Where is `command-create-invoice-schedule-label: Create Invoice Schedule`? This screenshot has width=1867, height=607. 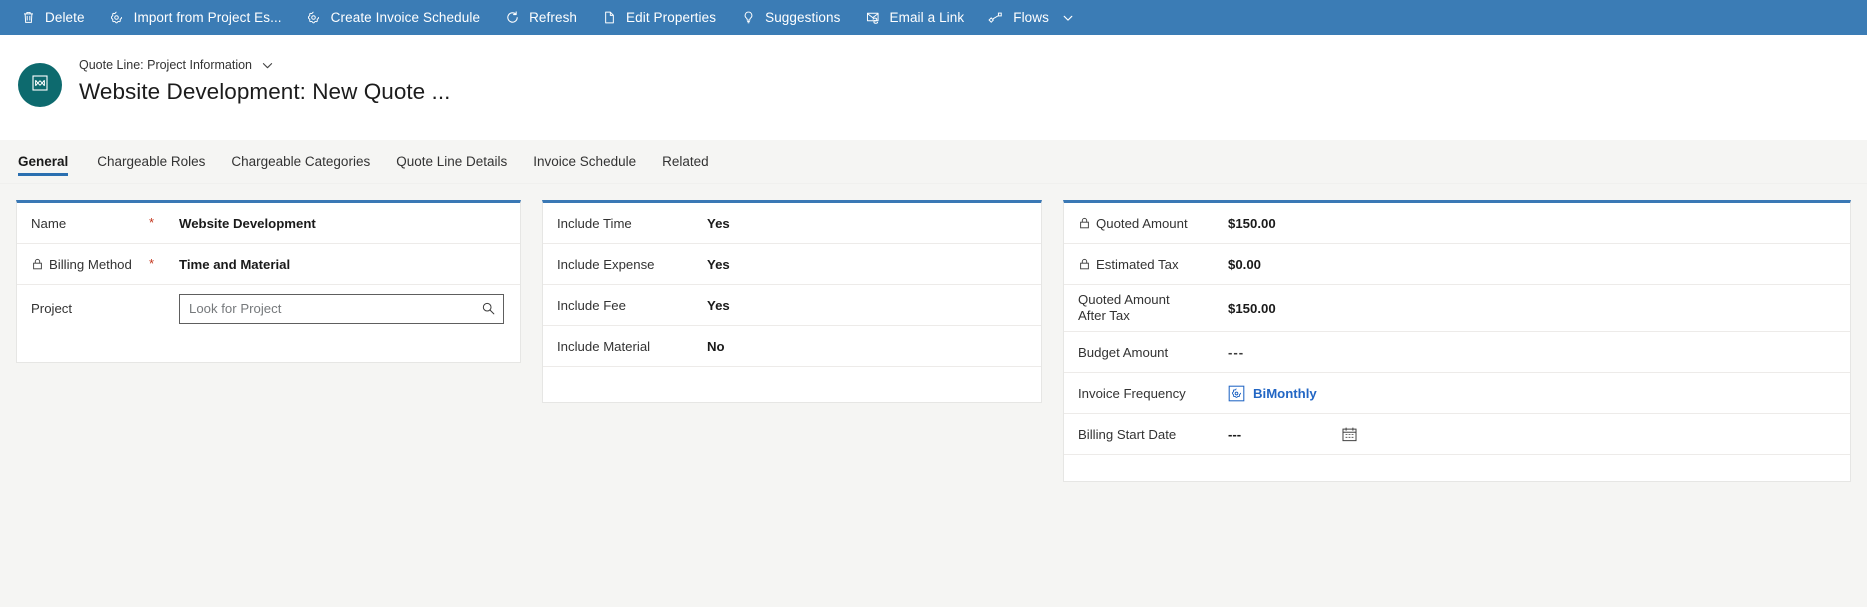 command-create-invoice-schedule-label: Create Invoice Schedule is located at coordinates (405, 17).